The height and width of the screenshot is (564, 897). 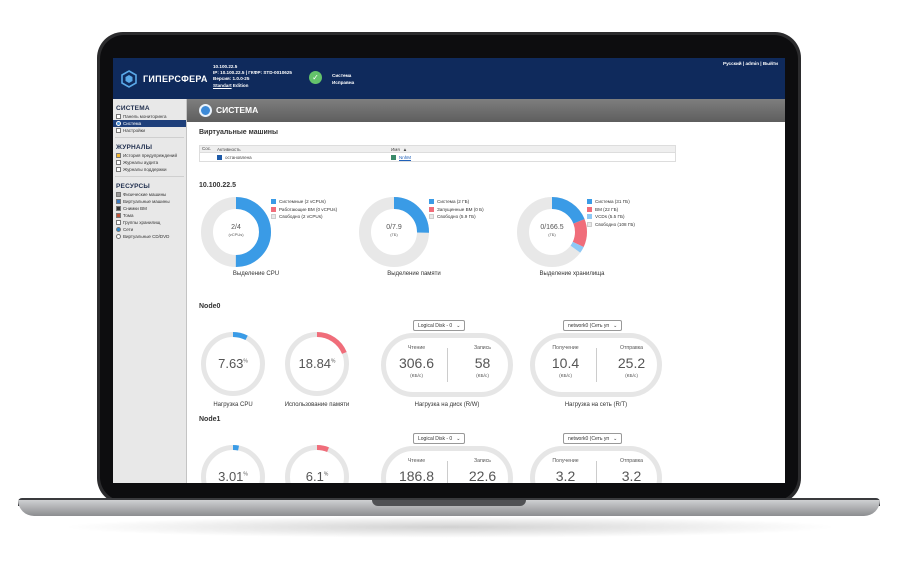 I want to click on stopped-icon, so click(x=219, y=157).